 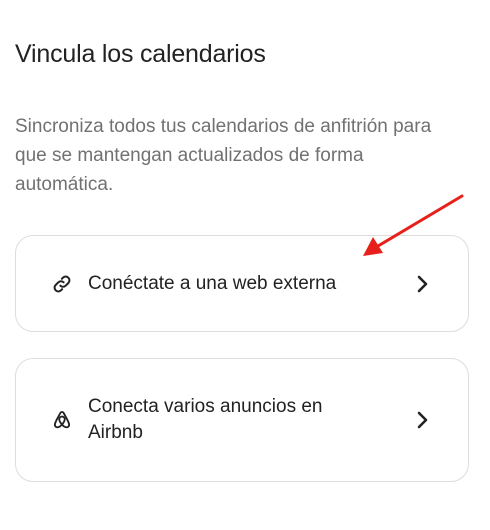 I want to click on option-label: Conéctate a una web externa, so click(x=212, y=283).